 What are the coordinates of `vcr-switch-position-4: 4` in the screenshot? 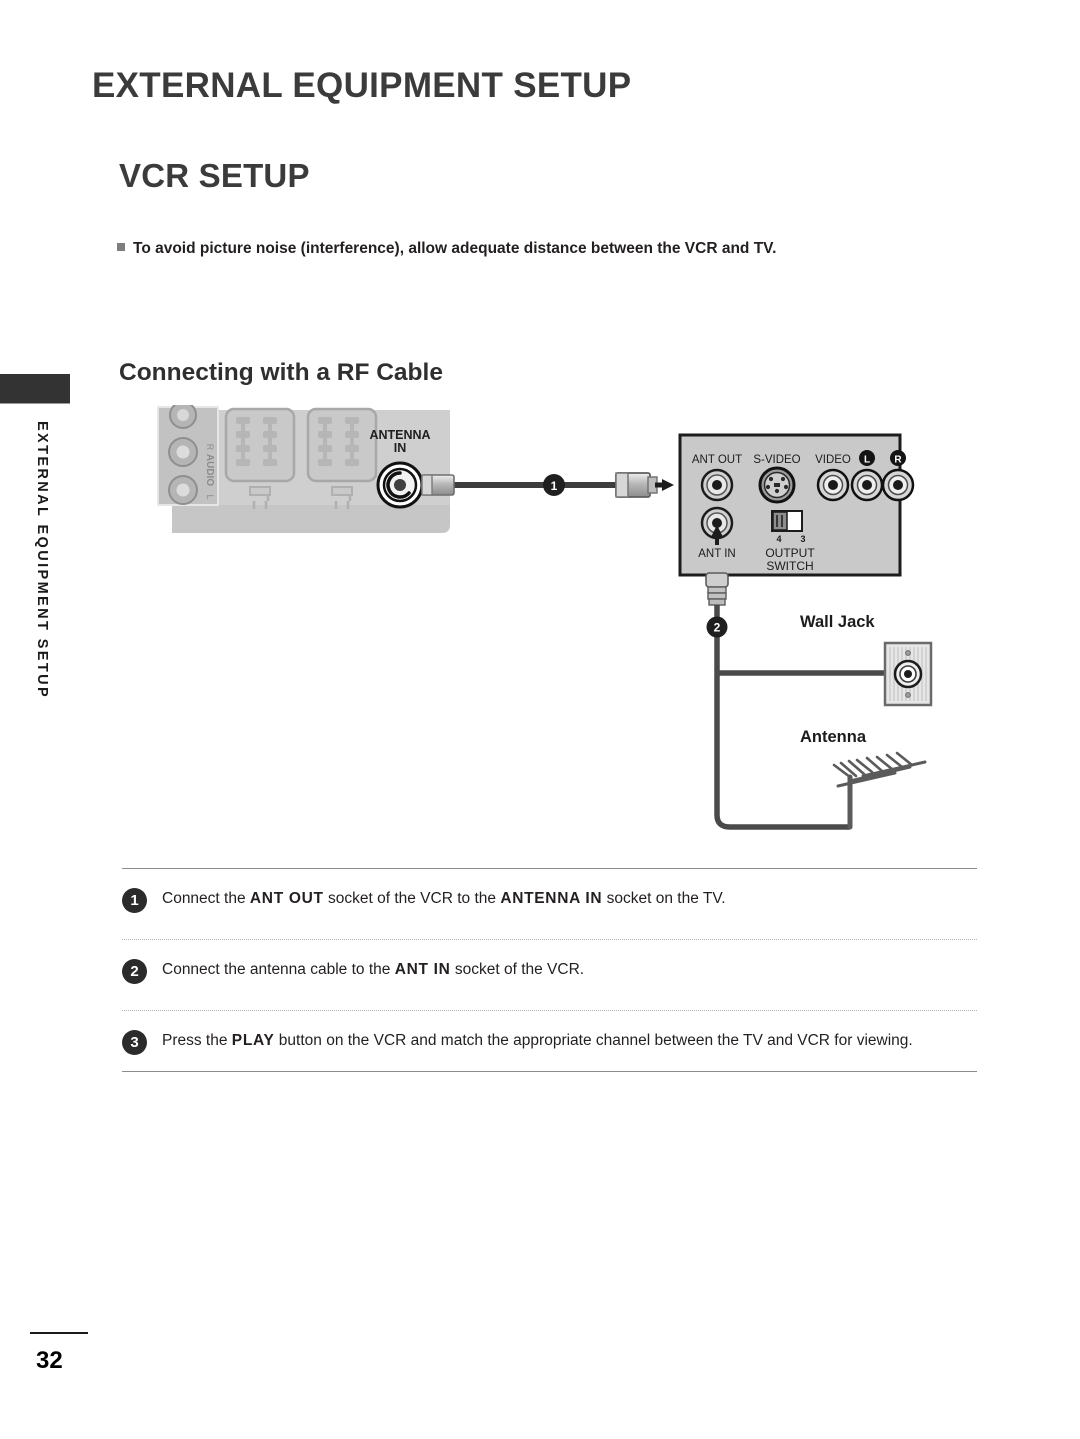 It's located at (778, 539).